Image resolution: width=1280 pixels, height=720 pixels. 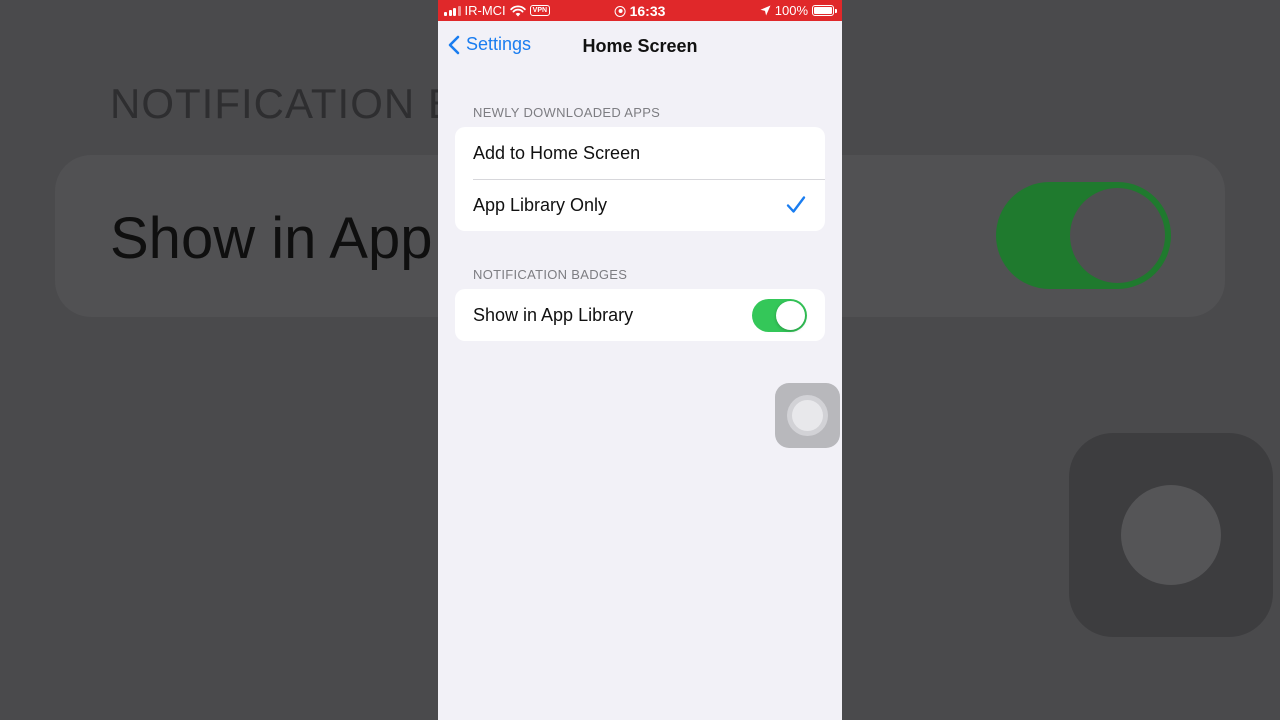 What do you see at coordinates (452, 10) in the screenshot?
I see `signal-icon` at bounding box center [452, 10].